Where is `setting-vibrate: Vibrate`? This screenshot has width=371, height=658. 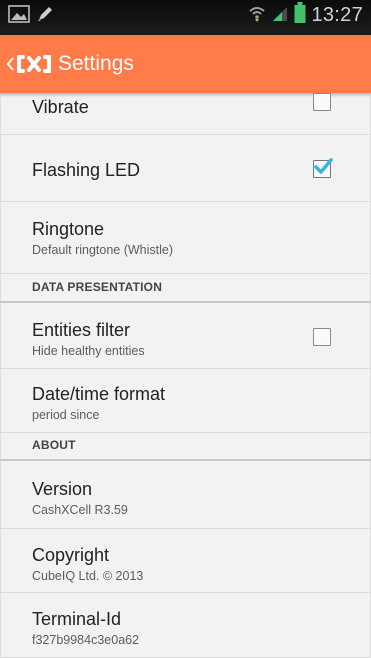
setting-vibrate: Vibrate is located at coordinates (185, 114).